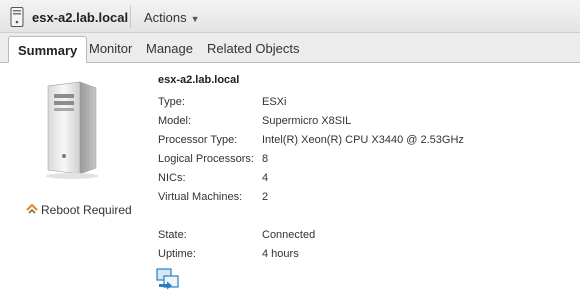  What do you see at coordinates (274, 102) in the screenshot?
I see `type-value: ESXi` at bounding box center [274, 102].